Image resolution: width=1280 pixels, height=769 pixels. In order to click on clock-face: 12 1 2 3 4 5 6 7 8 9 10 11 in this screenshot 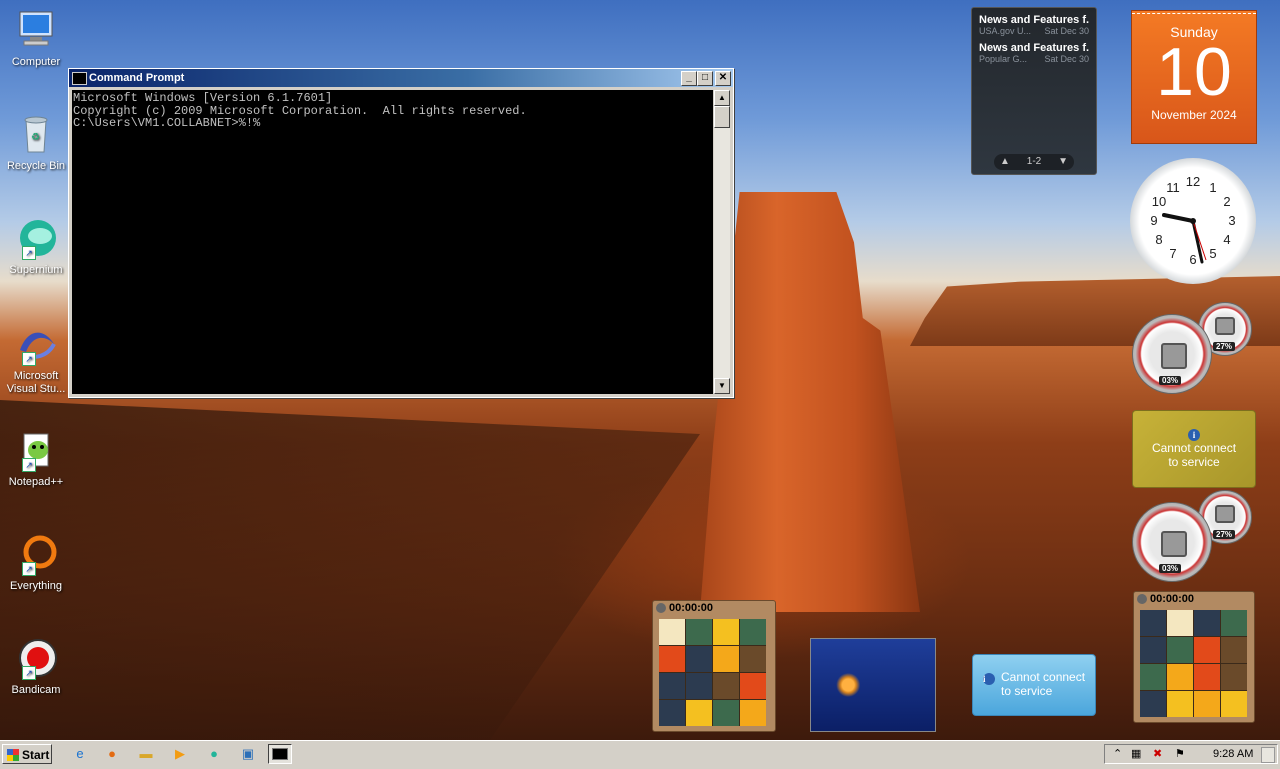, I will do `click(1192, 220)`.